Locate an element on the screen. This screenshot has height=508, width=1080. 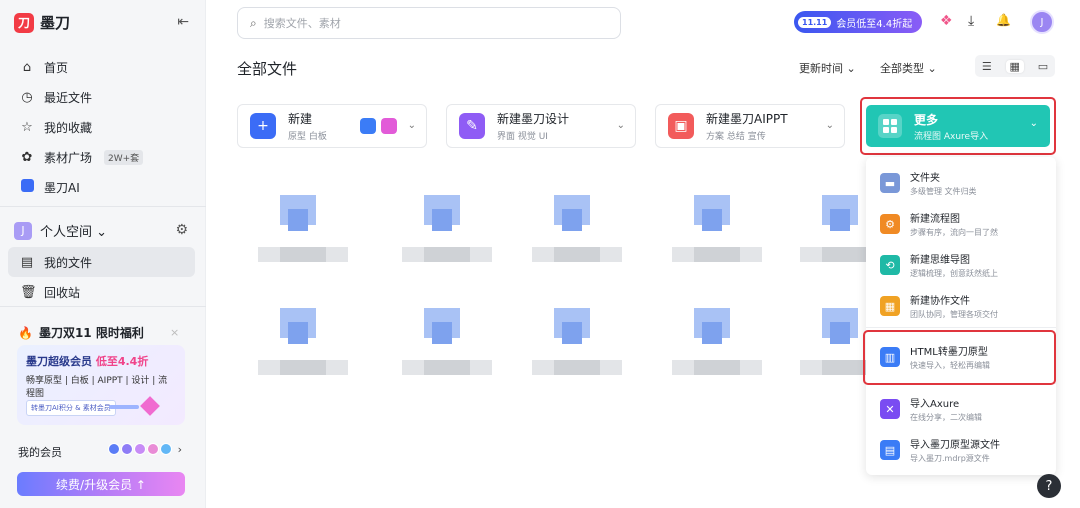
star-icon: ☆ is located at coordinates (27, 127).